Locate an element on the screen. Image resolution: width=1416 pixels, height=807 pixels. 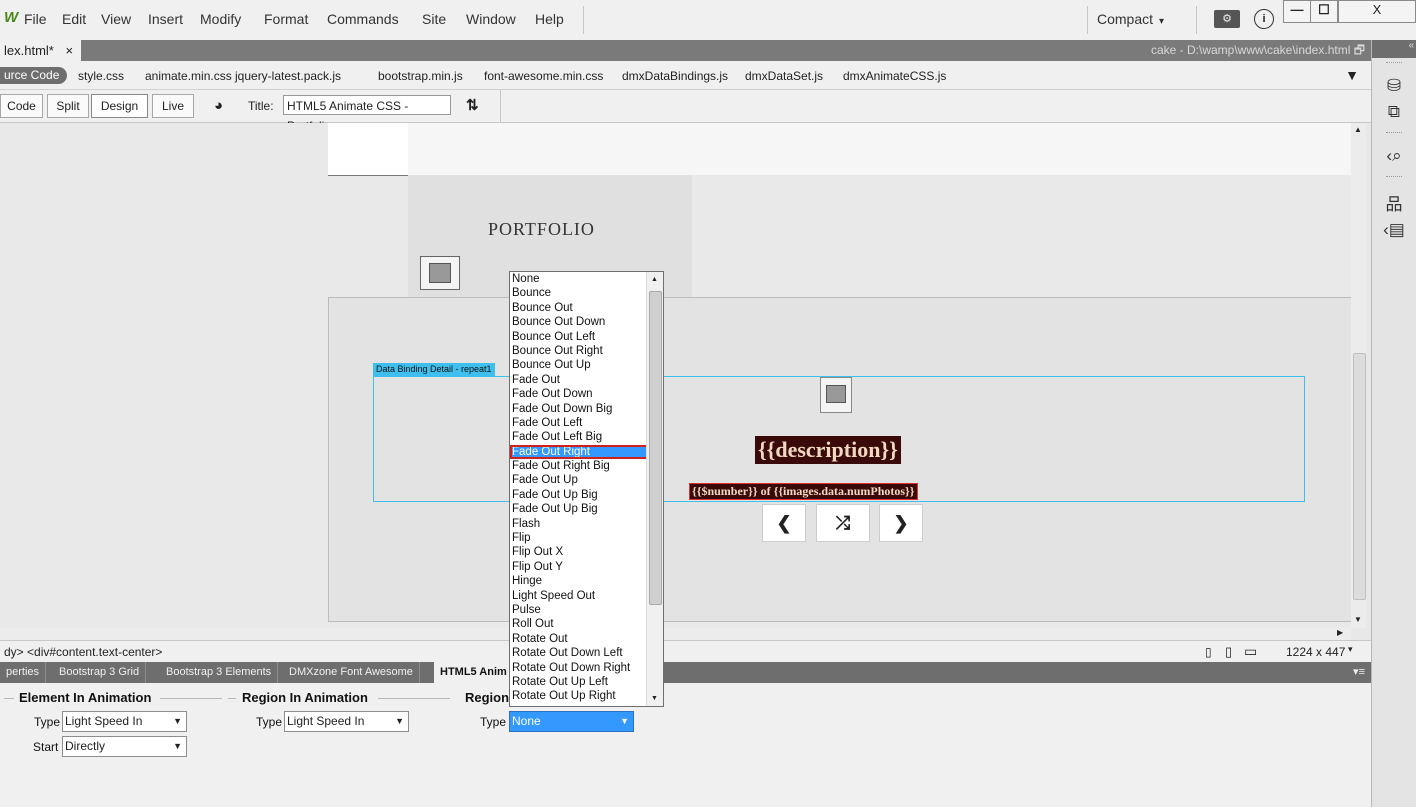
dropdown-option: Bounce is located at coordinates (586, 293).